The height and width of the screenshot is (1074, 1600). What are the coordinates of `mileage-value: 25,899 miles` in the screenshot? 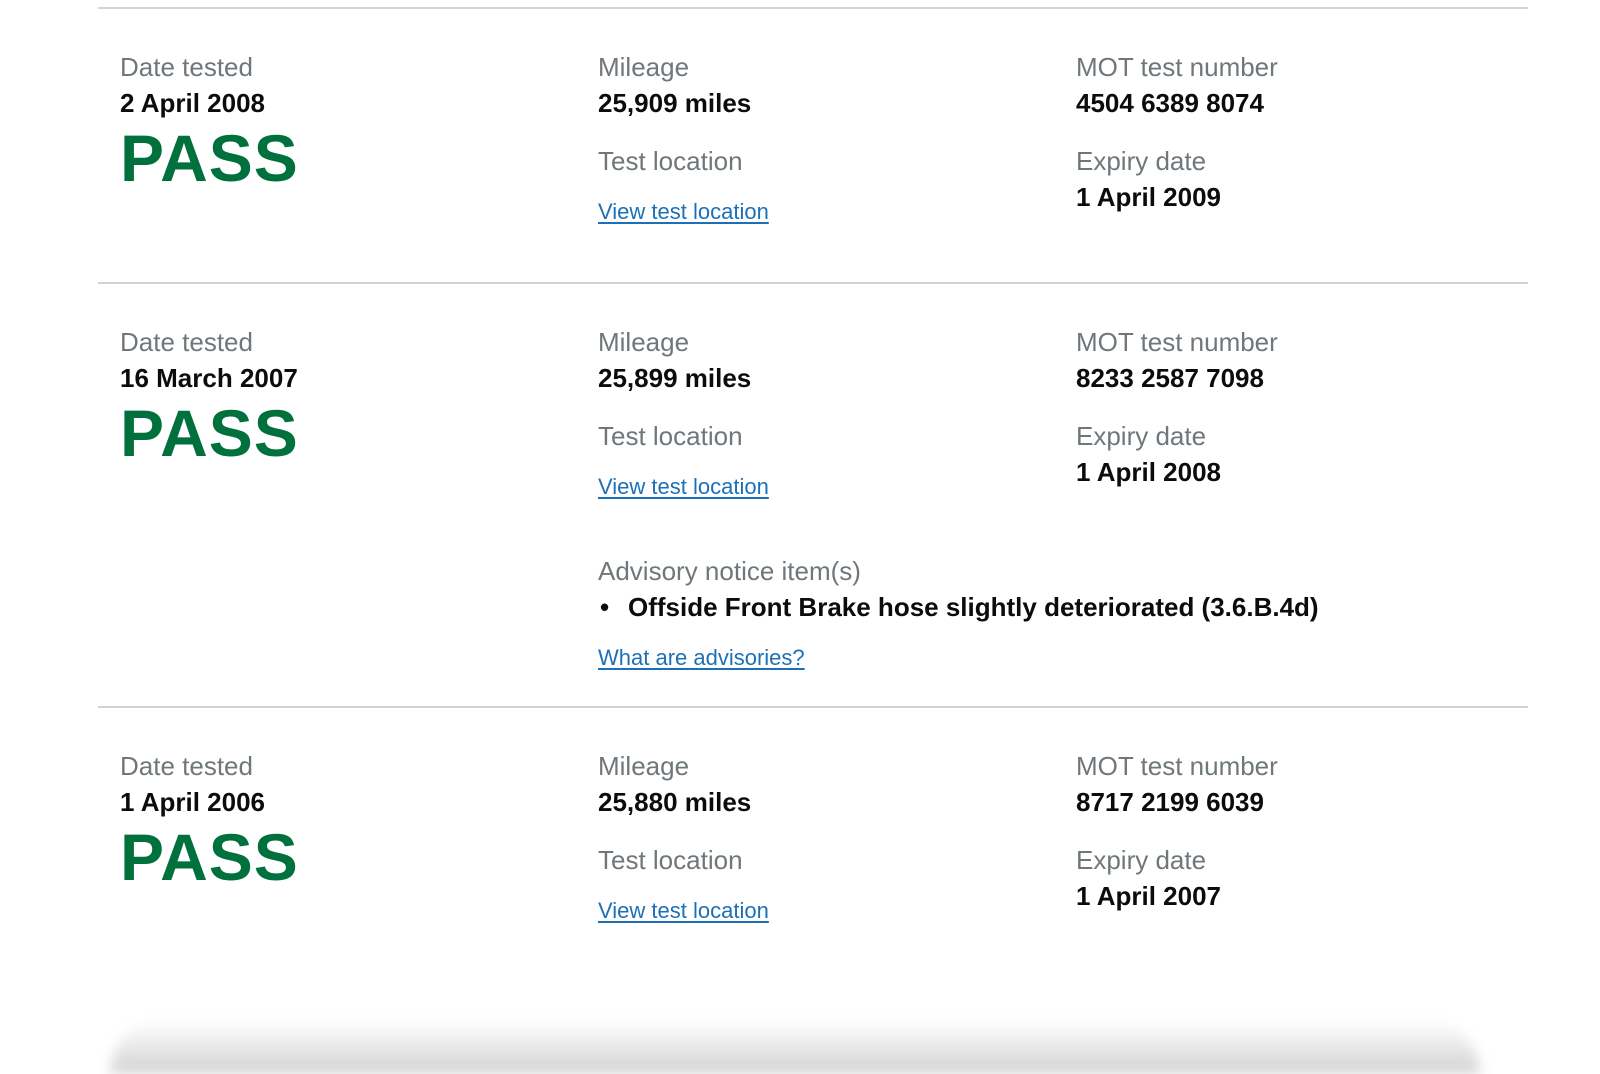 It's located at (675, 378).